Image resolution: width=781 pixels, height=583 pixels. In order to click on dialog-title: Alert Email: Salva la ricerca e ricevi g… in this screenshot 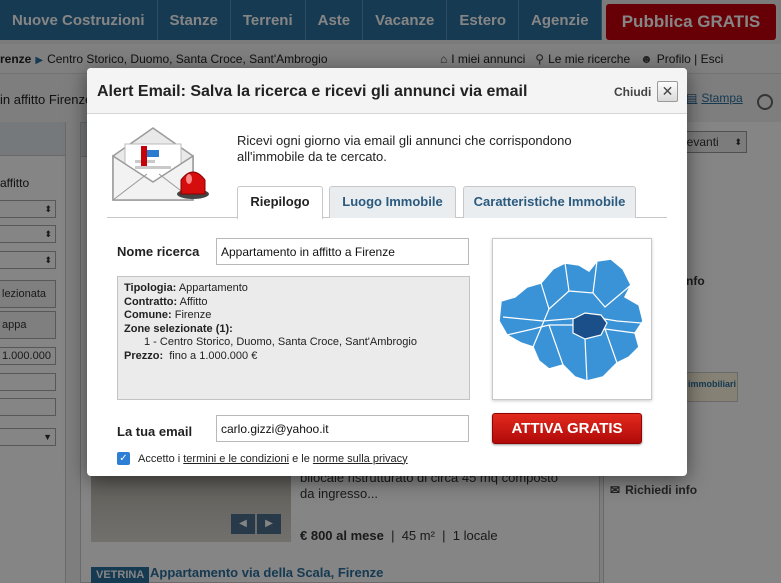, I will do `click(312, 91)`.